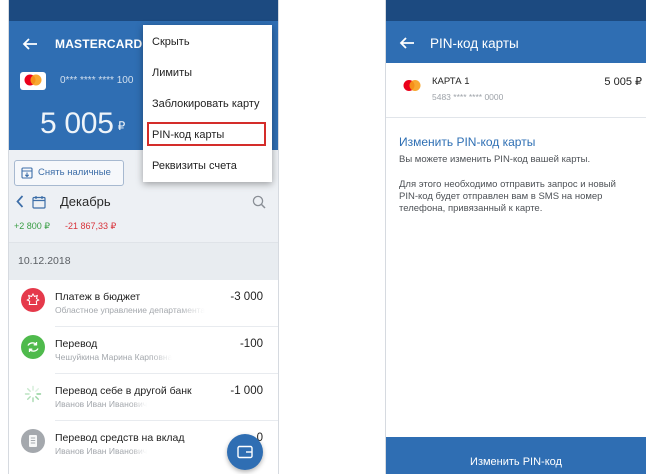 This screenshot has width=646, height=474. What do you see at coordinates (207, 42) in the screenshot?
I see `menu-item-hide: Скрыть` at bounding box center [207, 42].